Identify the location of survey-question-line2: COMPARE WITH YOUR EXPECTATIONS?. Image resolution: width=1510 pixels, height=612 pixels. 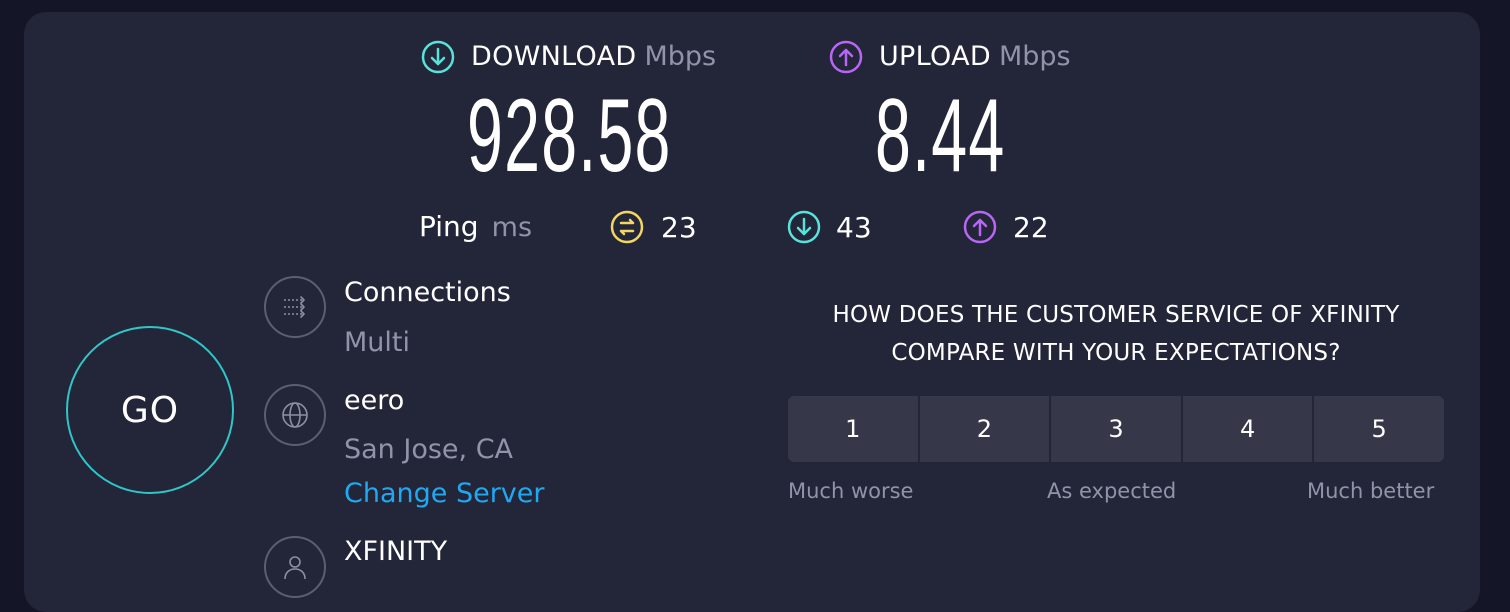
(1116, 353).